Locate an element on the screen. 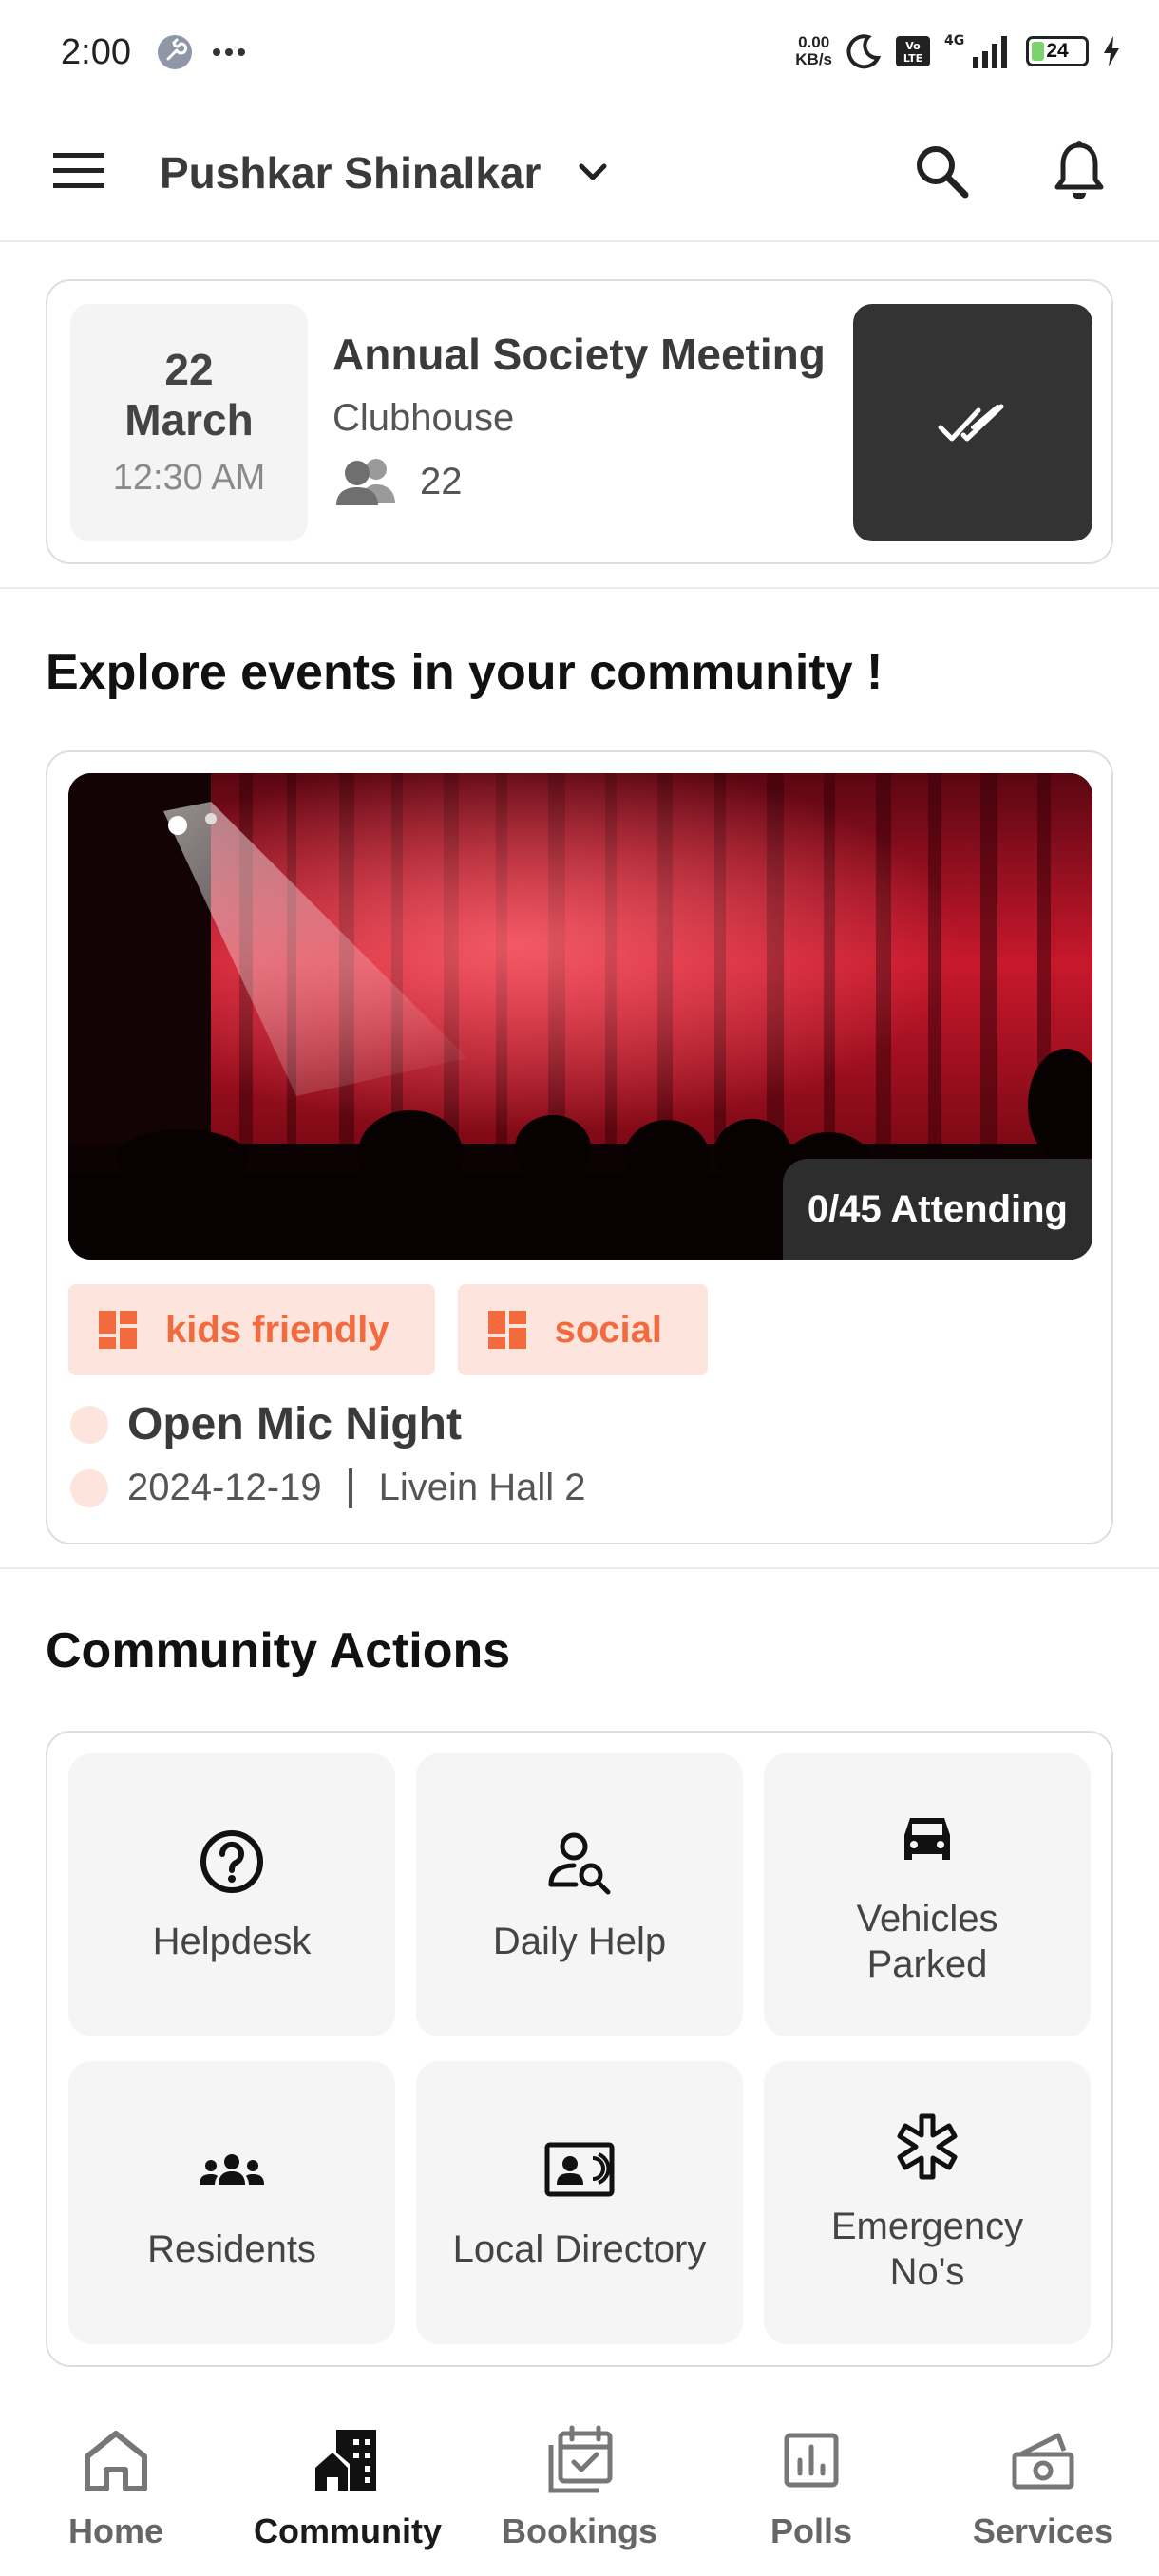 The height and width of the screenshot is (2576, 1159). meeting-date-box: 22 March 12:30 AM is located at coordinates (189, 422).